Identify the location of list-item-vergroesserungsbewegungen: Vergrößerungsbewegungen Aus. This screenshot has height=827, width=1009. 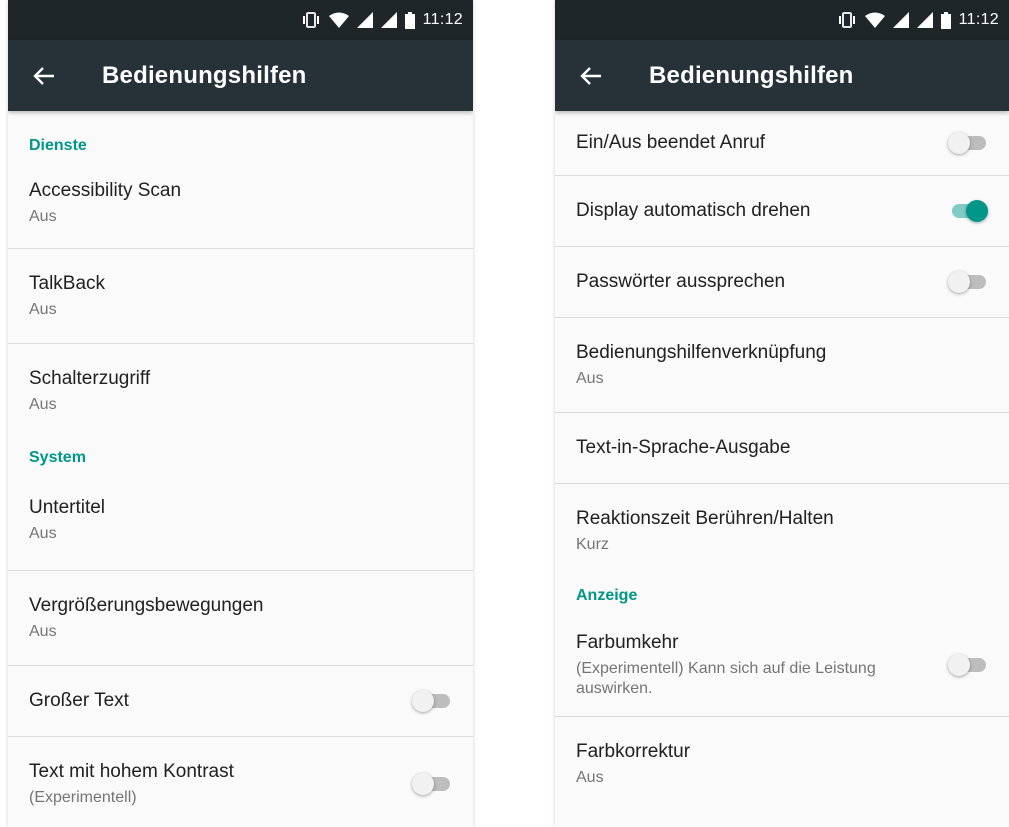
(240, 618).